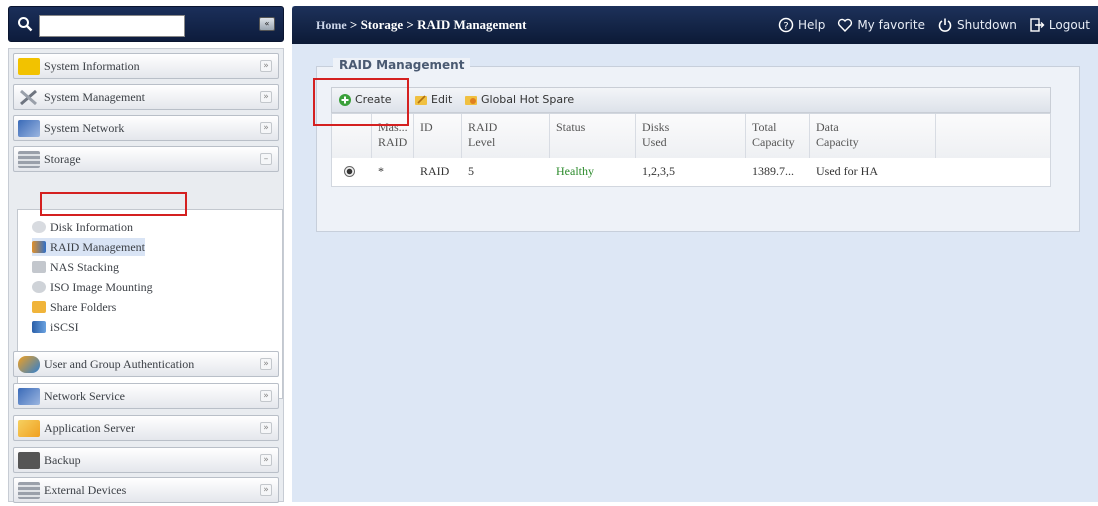  I want to click on cell-raid-level: 5, so click(471, 171).